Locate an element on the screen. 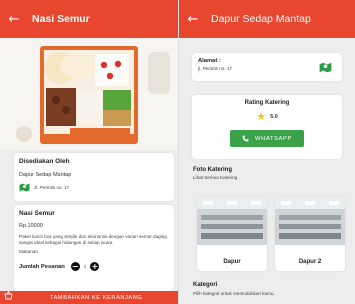 The image size is (355, 304). add-to-cart-label: TAMBAHKAN KE KERANJANG is located at coordinates (96, 297).